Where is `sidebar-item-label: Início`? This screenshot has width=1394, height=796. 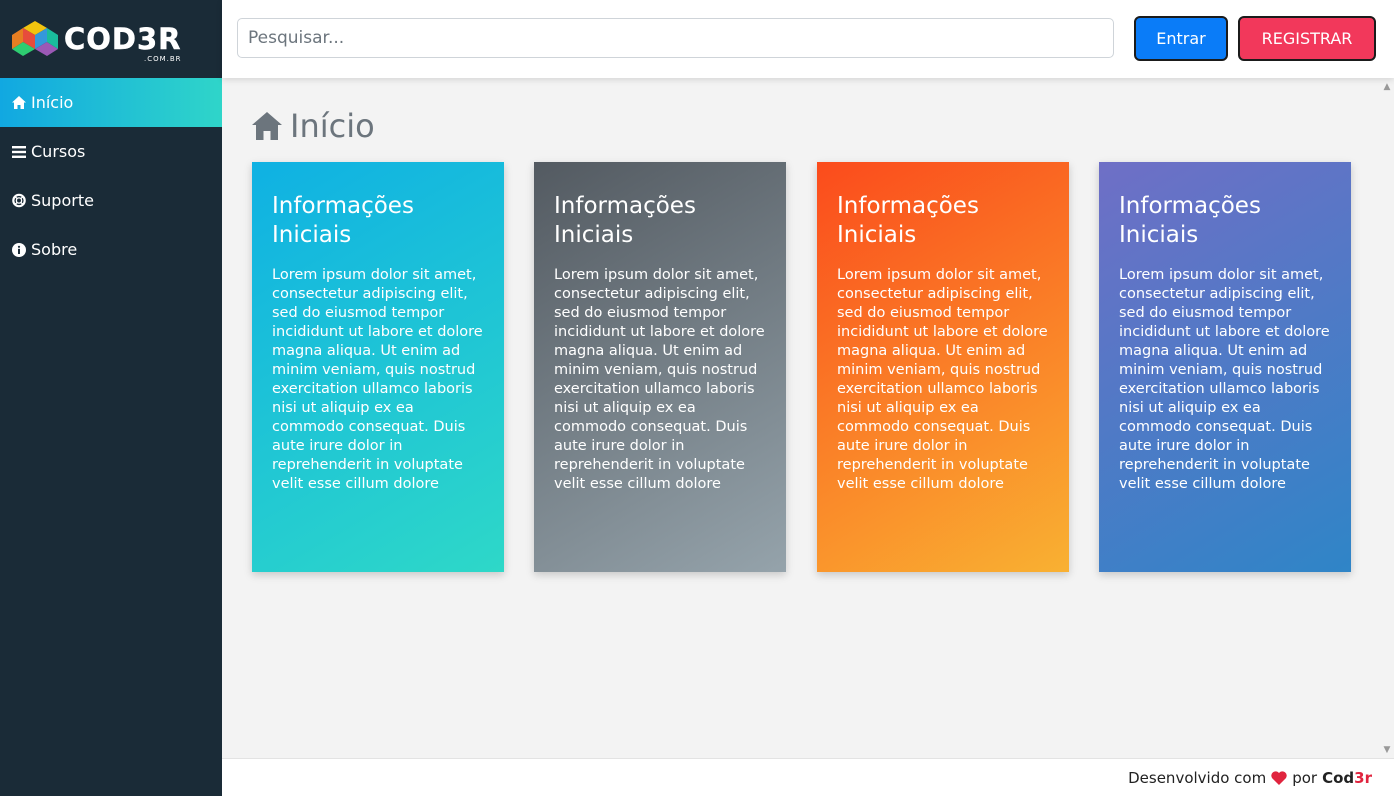
sidebar-item-label: Início is located at coordinates (52, 102).